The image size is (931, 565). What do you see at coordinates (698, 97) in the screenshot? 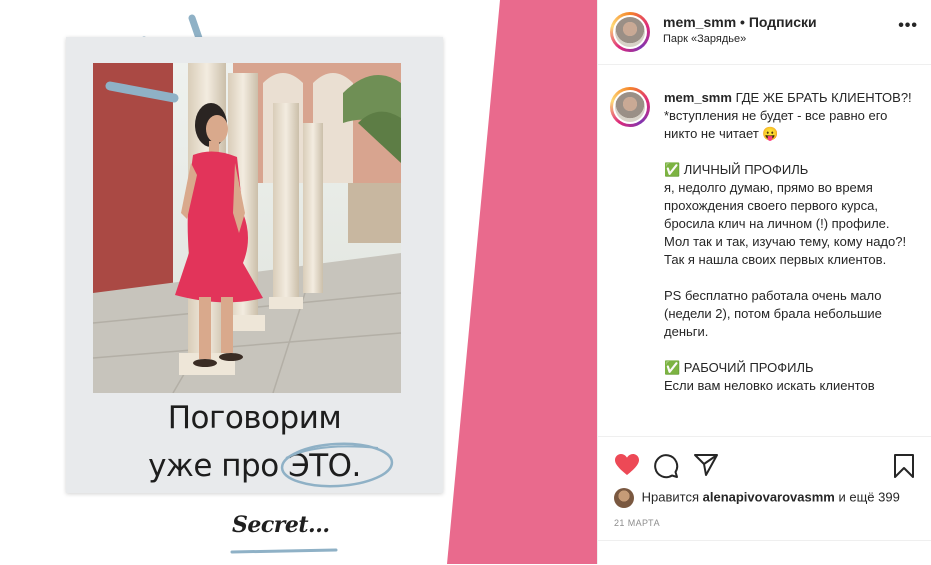
I see `caption-username: mem_smm` at bounding box center [698, 97].